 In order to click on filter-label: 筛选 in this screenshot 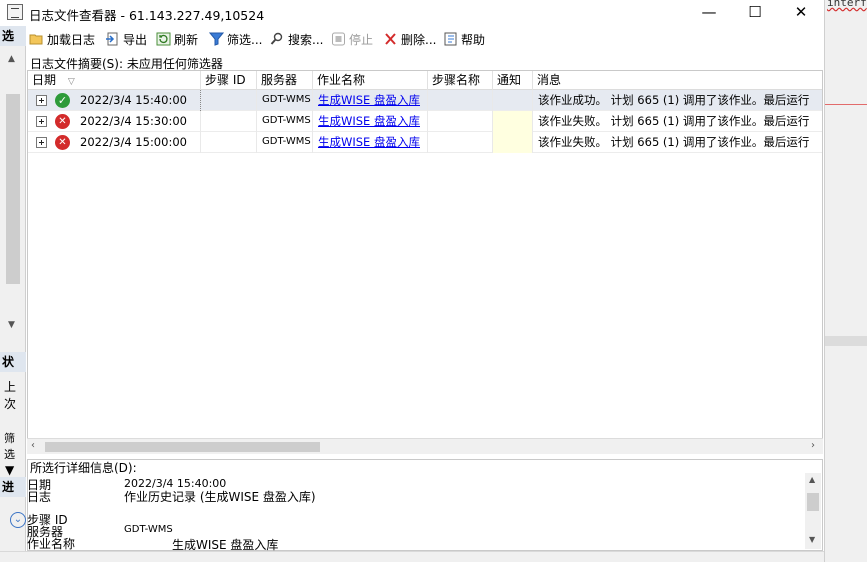, I will do `click(9, 446)`.